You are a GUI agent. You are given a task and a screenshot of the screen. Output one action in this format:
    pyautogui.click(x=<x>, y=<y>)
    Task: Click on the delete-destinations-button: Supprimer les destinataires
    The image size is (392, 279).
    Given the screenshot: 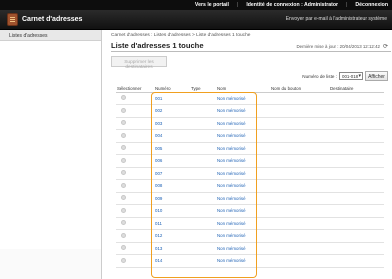 What is the action you would take?
    pyautogui.click(x=139, y=63)
    